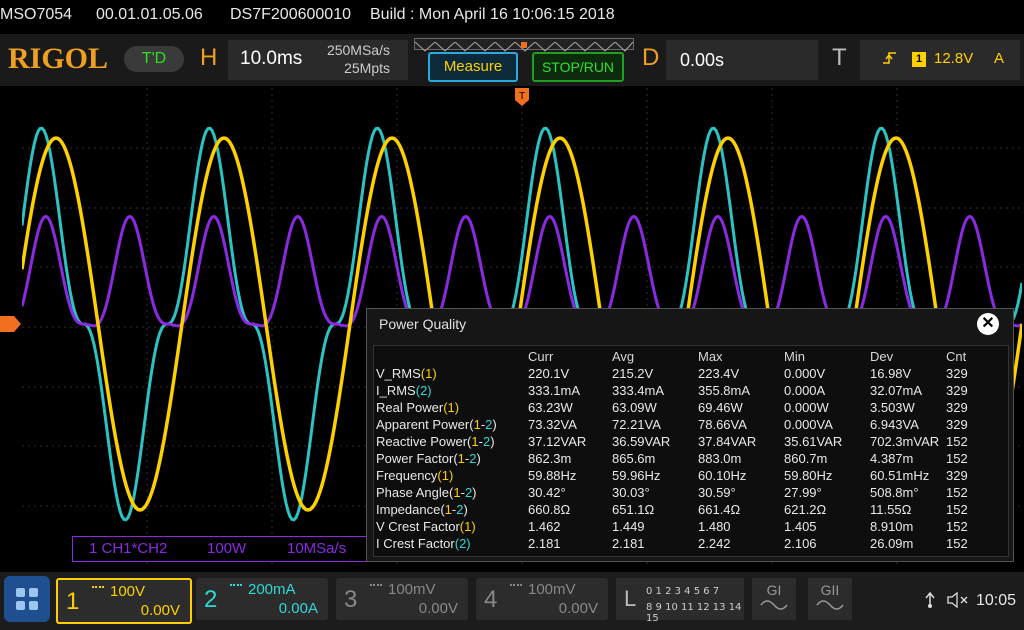 The height and width of the screenshot is (630, 1024). I want to click on column-header: Avg, so click(623, 356).